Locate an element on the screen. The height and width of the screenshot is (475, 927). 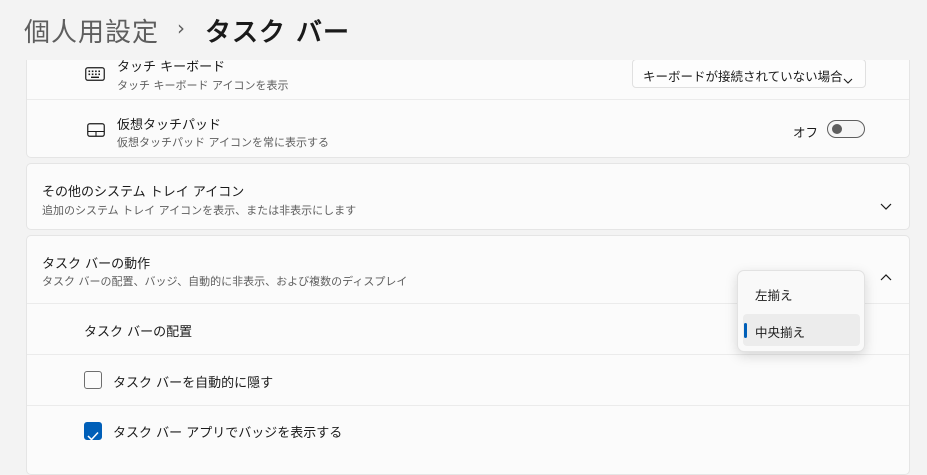
other-tray-icons-title: その他のシステム トレイ アイコン is located at coordinates (143, 192).